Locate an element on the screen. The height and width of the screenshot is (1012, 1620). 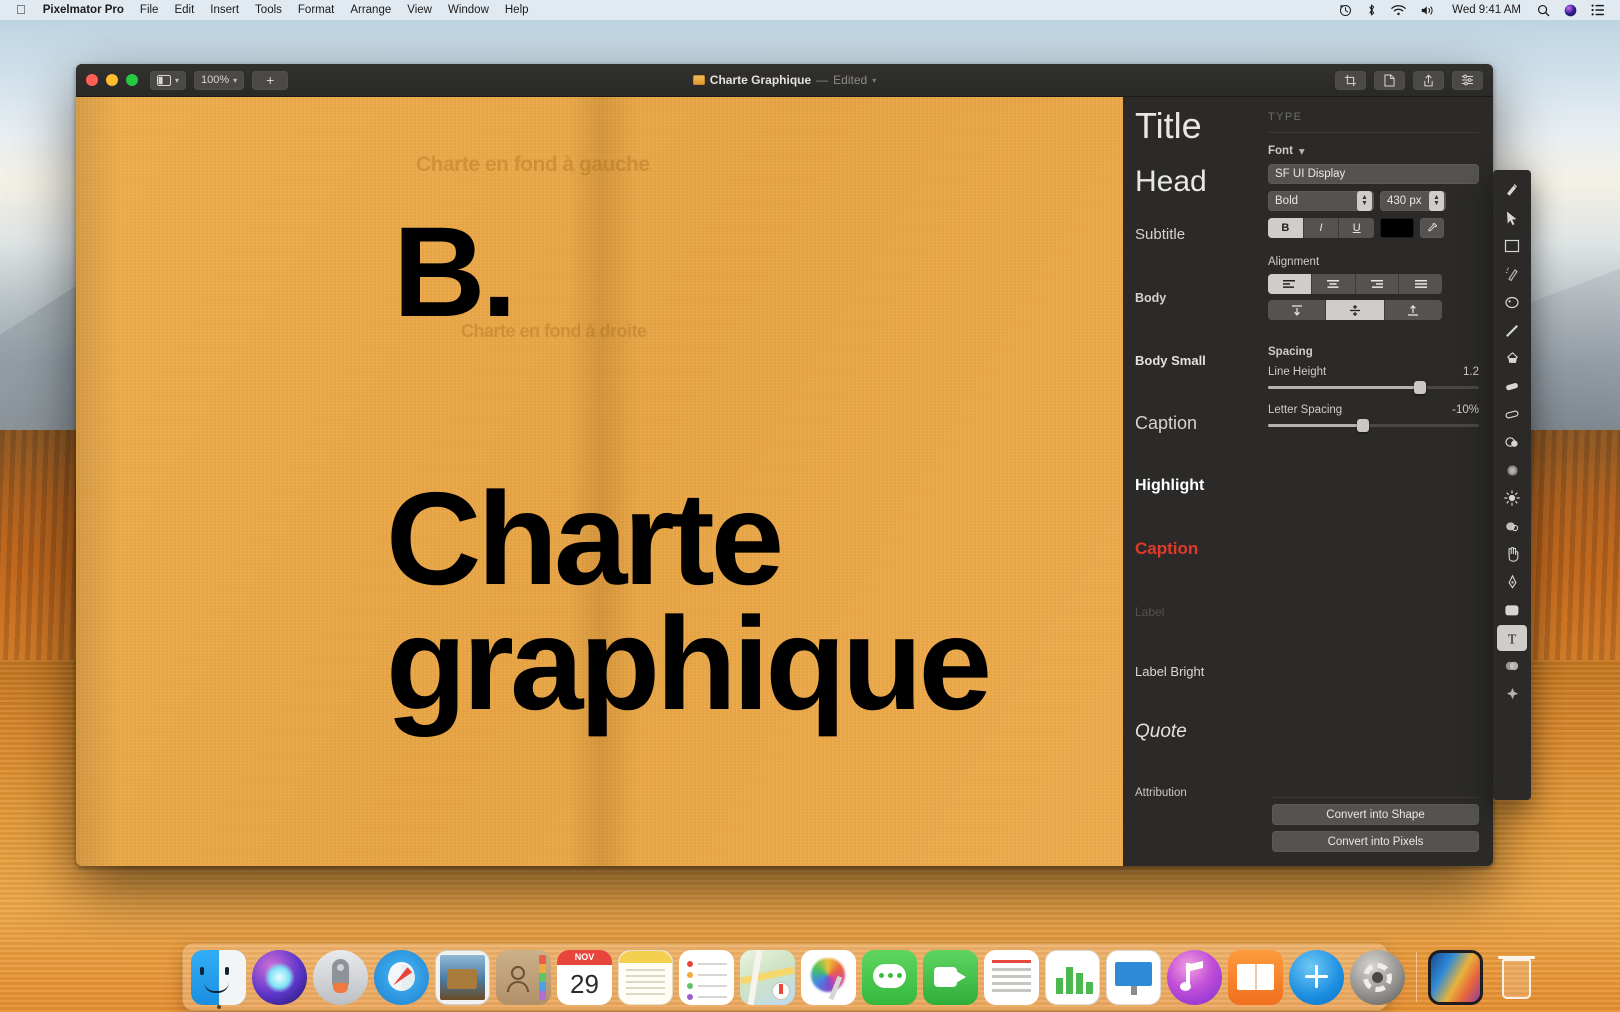
canvas-heading-small: B. is located at coordinates (455, 272).